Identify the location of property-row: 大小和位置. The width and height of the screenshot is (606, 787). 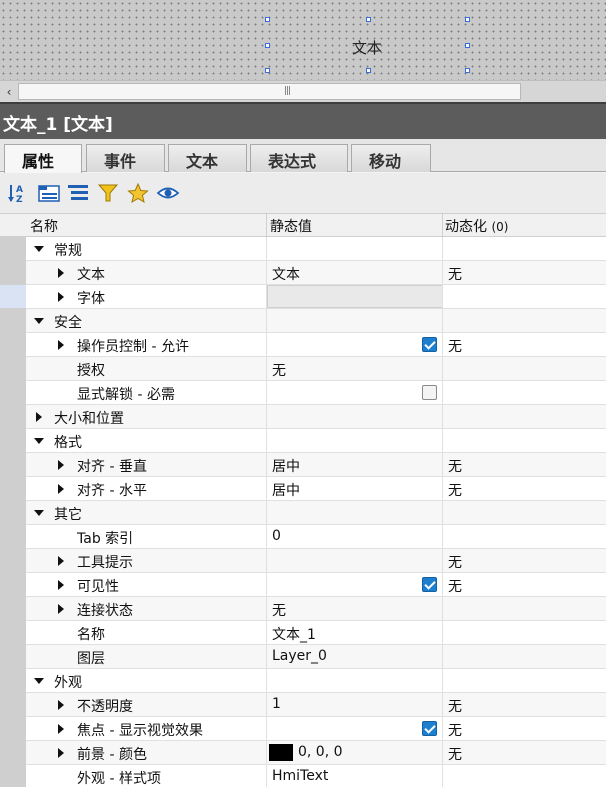
(316, 417).